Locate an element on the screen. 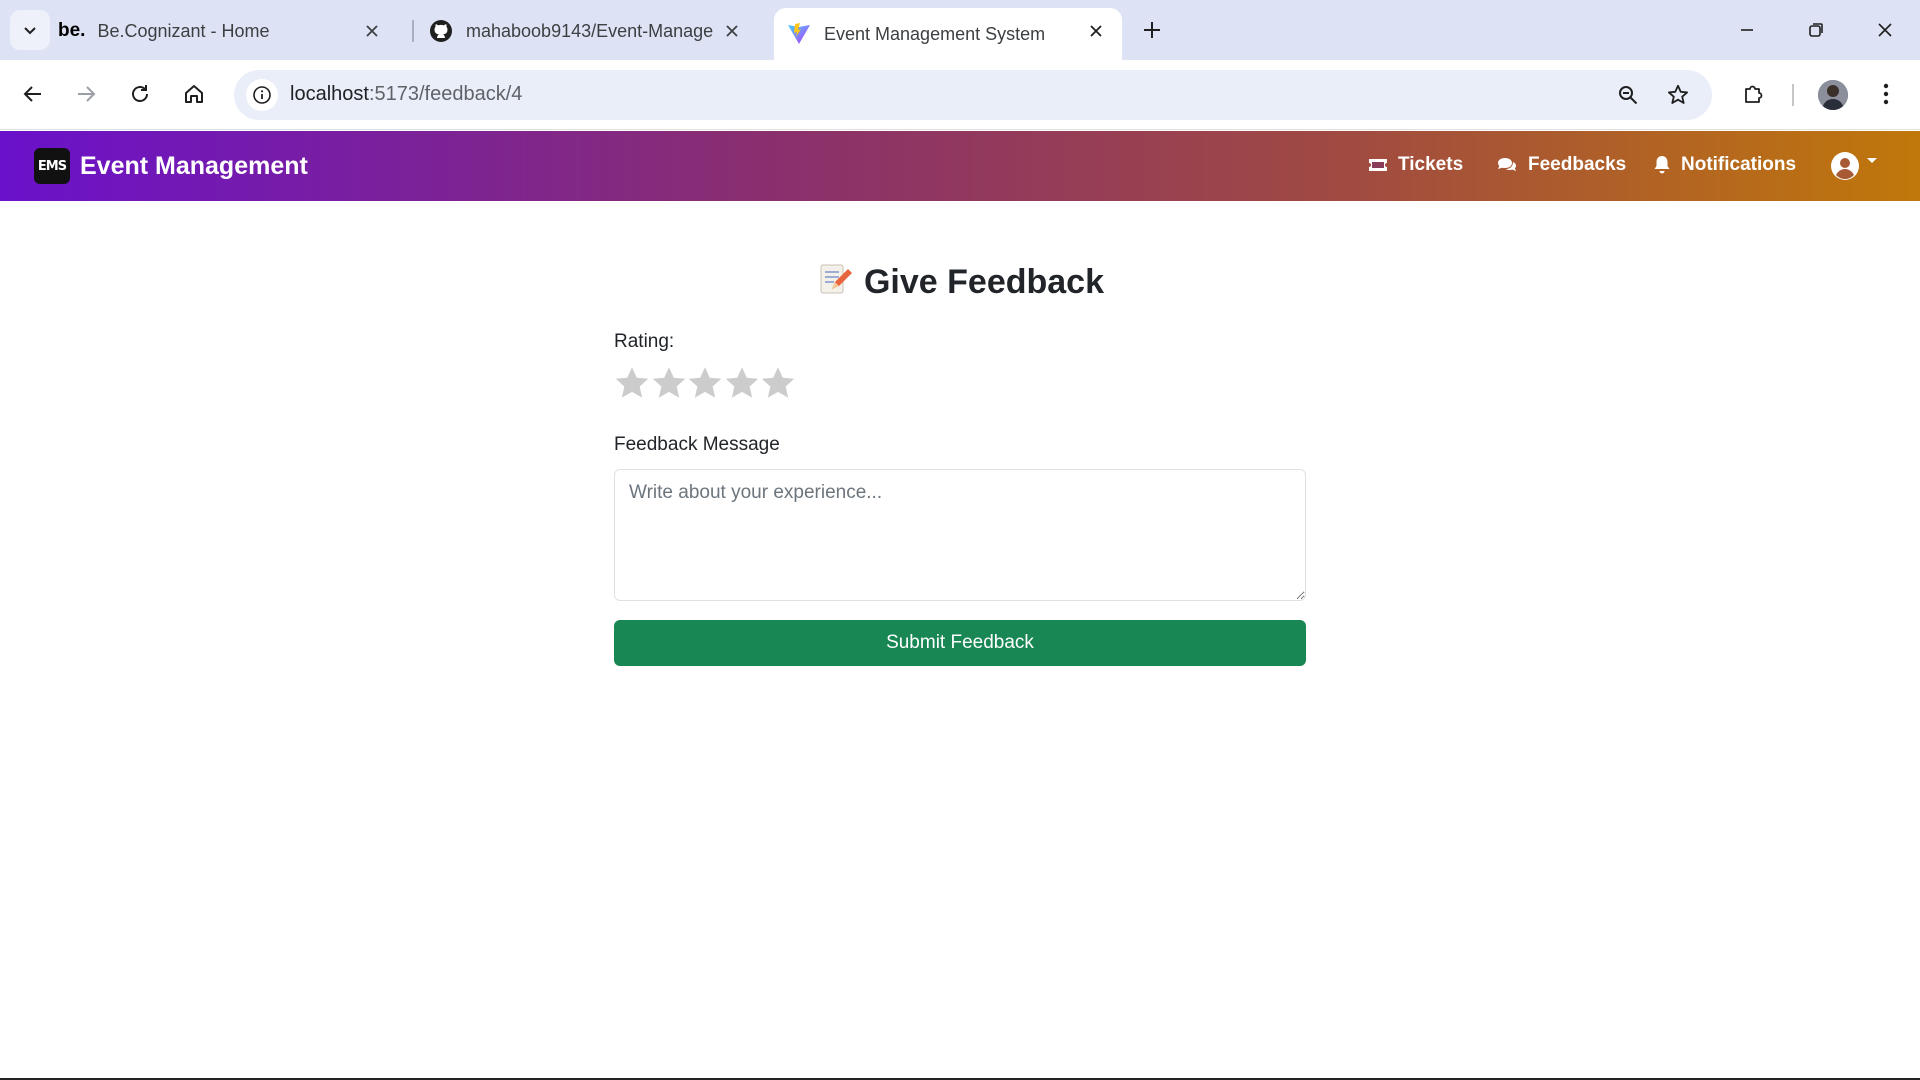 The width and height of the screenshot is (1920, 1080). nav-link-tickets: Tickets is located at coordinates (1415, 165).